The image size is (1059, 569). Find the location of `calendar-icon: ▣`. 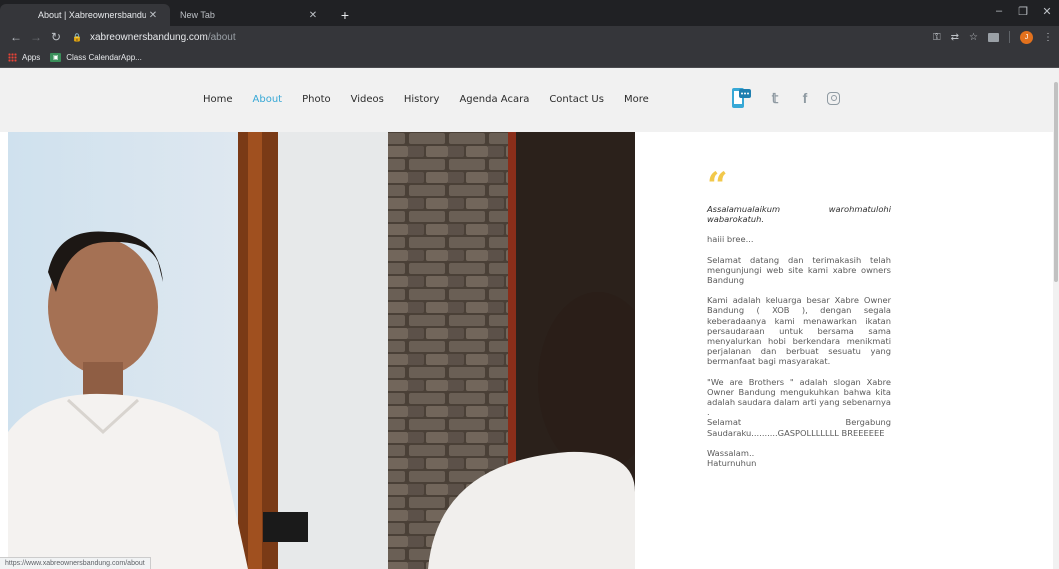

calendar-icon: ▣ is located at coordinates (56, 57).